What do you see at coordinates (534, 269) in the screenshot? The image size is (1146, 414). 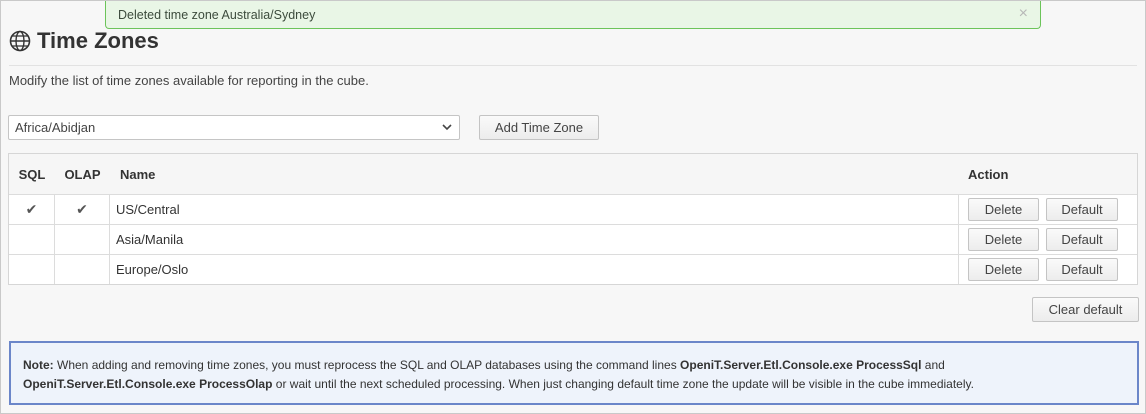 I see `time-zone-name: Europe/Oslo` at bounding box center [534, 269].